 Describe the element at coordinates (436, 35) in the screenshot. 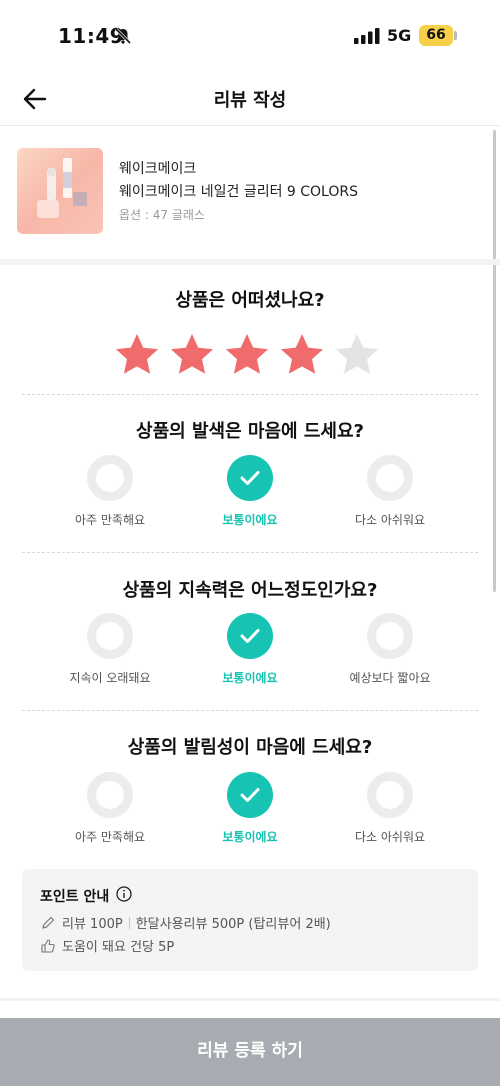

I see `battery-indicator: 66` at that location.